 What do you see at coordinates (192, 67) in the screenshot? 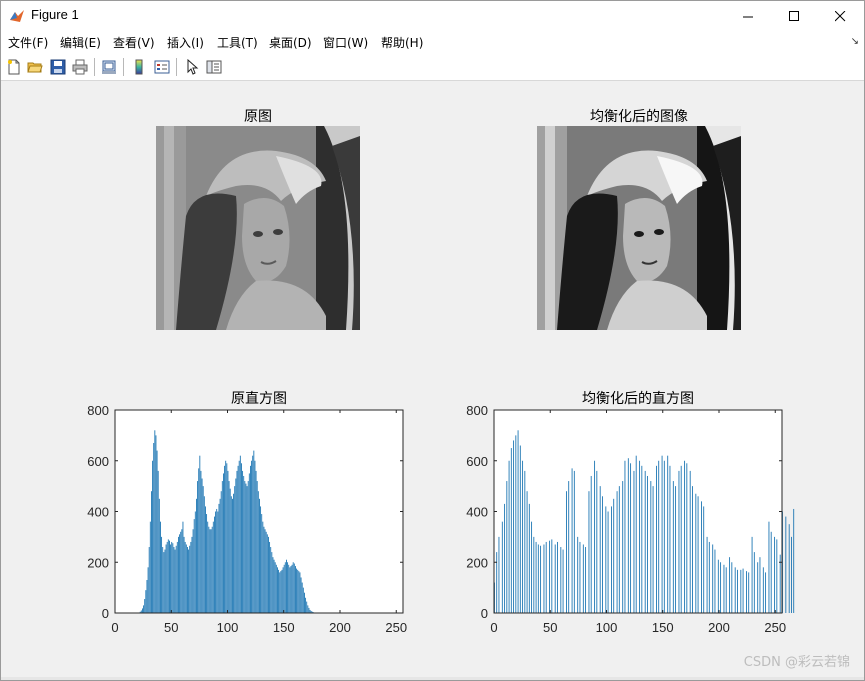
I see `pointer-button` at bounding box center [192, 67].